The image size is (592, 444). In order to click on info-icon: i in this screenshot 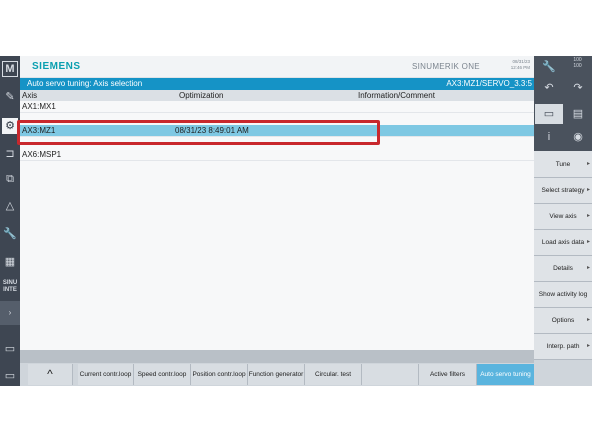, I will do `click(549, 137)`.